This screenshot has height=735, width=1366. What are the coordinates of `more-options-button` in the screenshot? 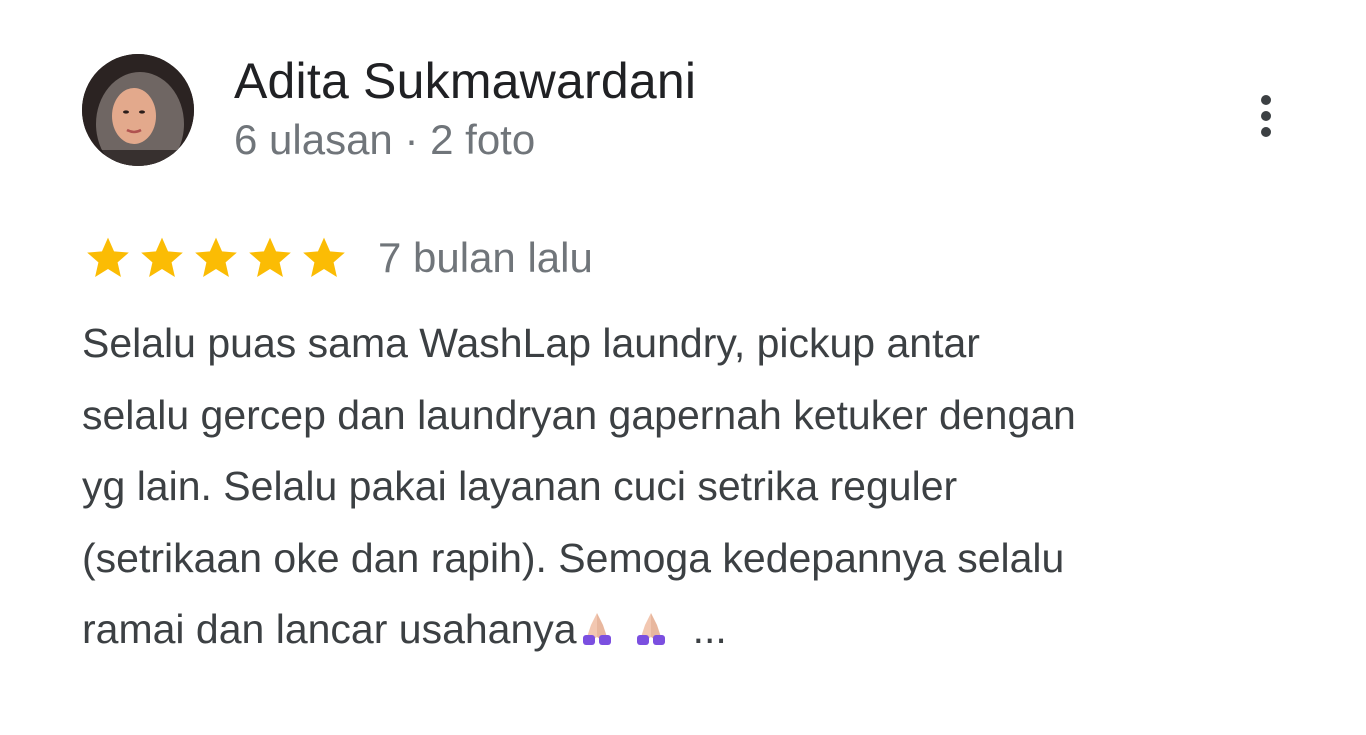 It's located at (1266, 116).